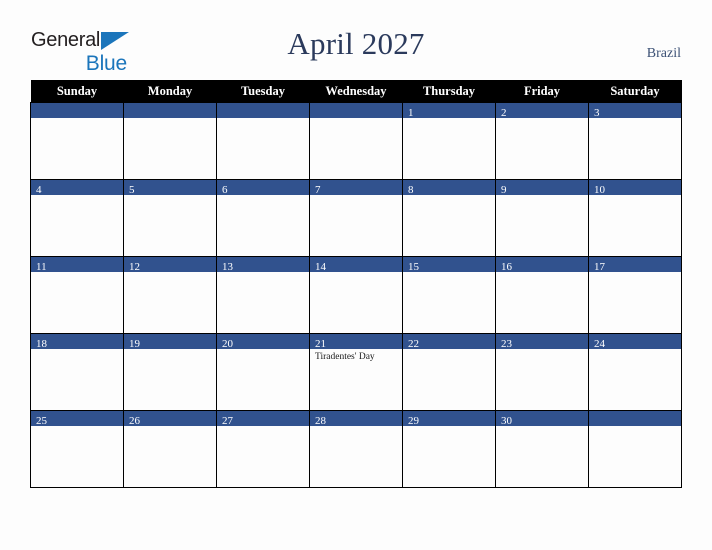 This screenshot has height=550, width=712. What do you see at coordinates (542, 418) in the screenshot?
I see `day-number-bar: 30` at bounding box center [542, 418].